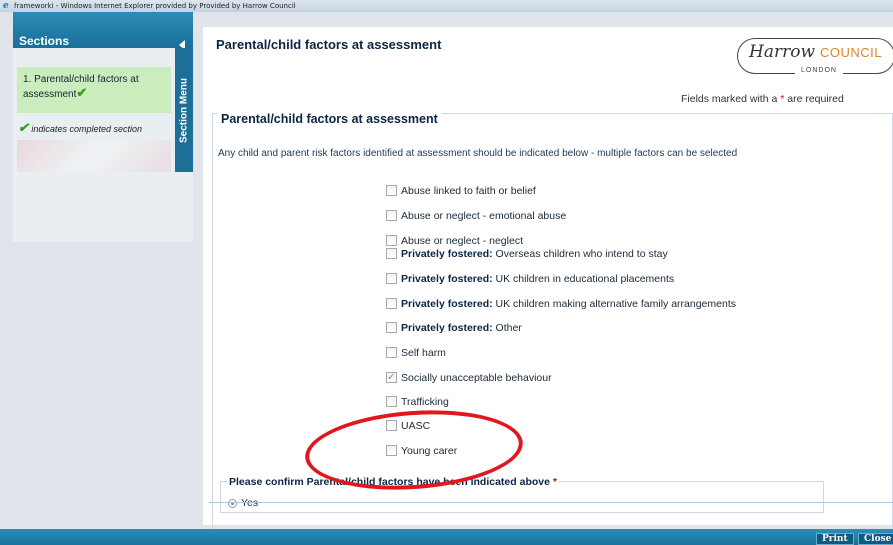 The image size is (893, 545). What do you see at coordinates (851, 52) in the screenshot?
I see `logo-council-text: COUNCIL` at bounding box center [851, 52].